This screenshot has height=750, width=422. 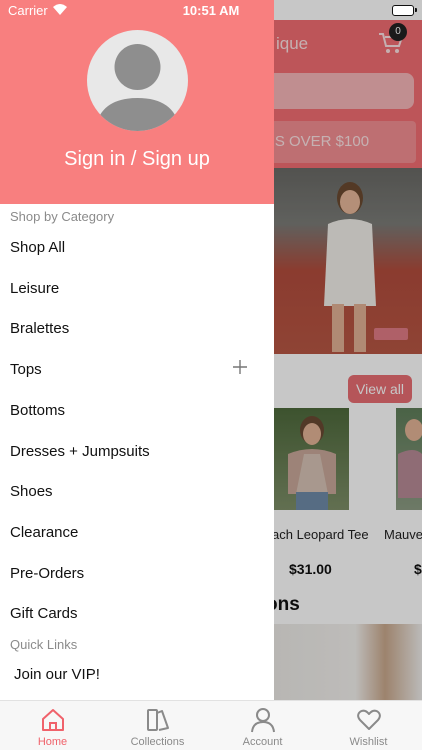 What do you see at coordinates (52, 742) in the screenshot?
I see `tab-home-label: Home` at bounding box center [52, 742].